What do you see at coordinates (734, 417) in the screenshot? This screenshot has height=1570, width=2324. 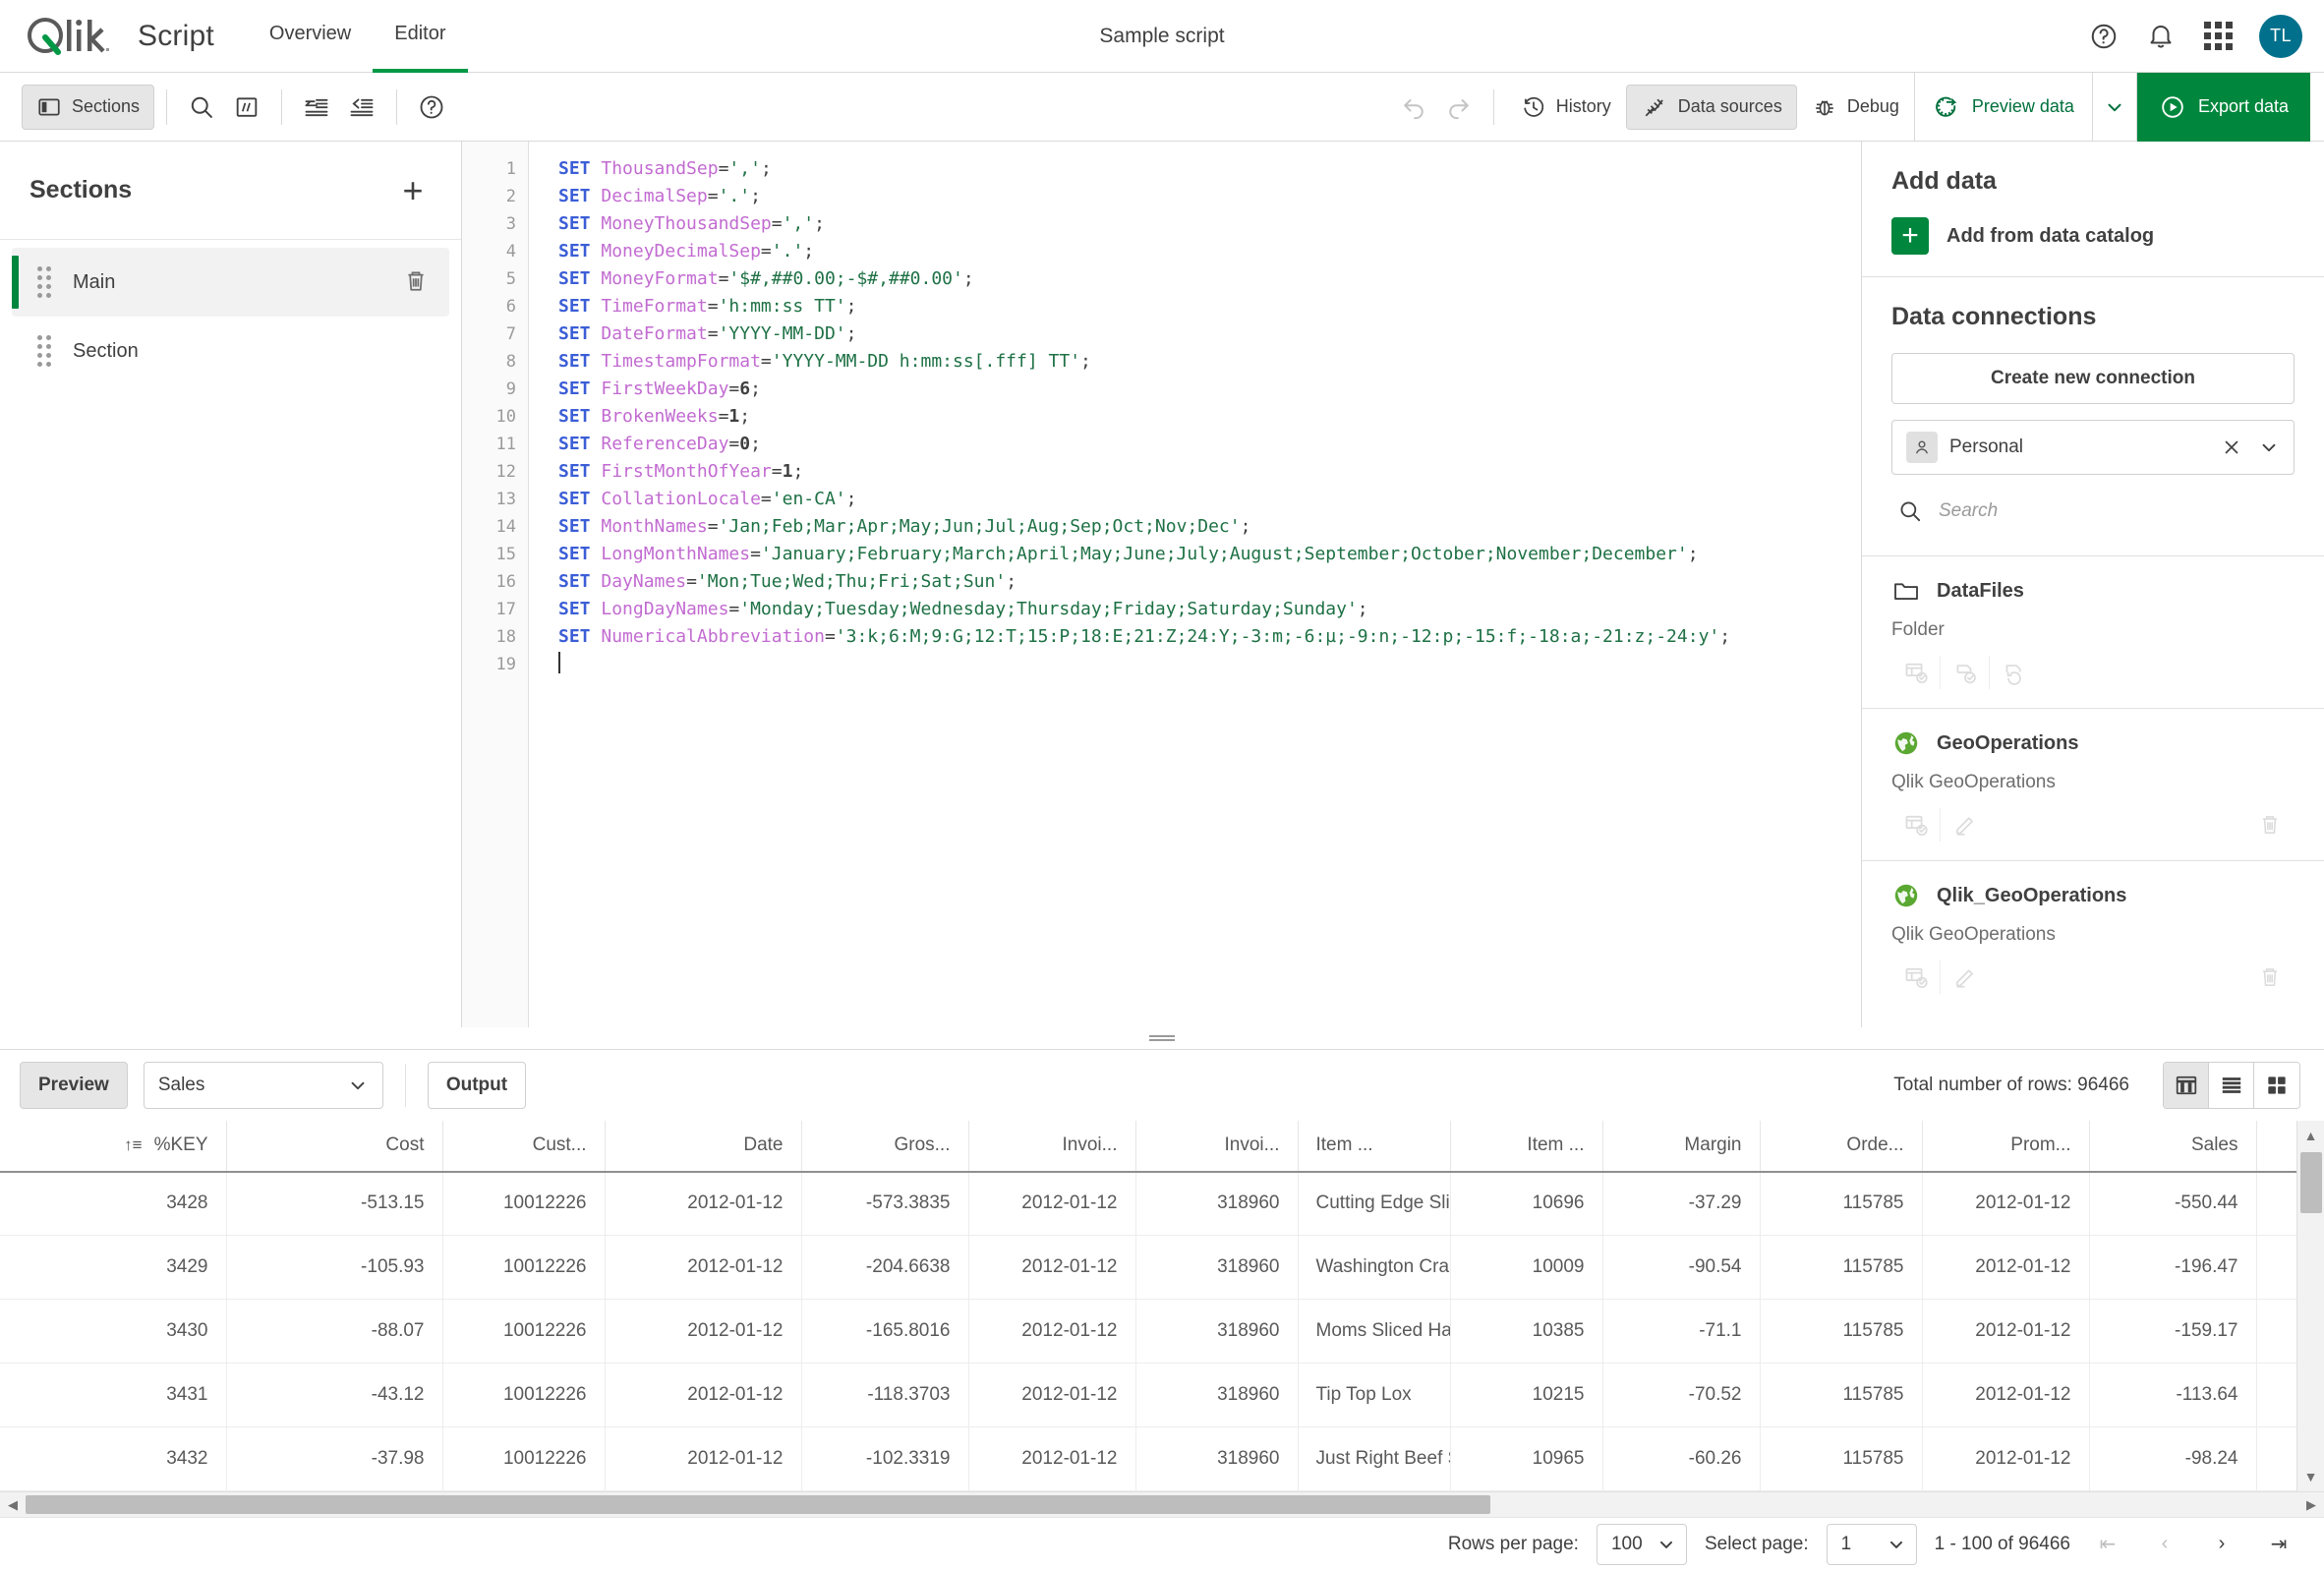 I see `code-number: 1` at bounding box center [734, 417].